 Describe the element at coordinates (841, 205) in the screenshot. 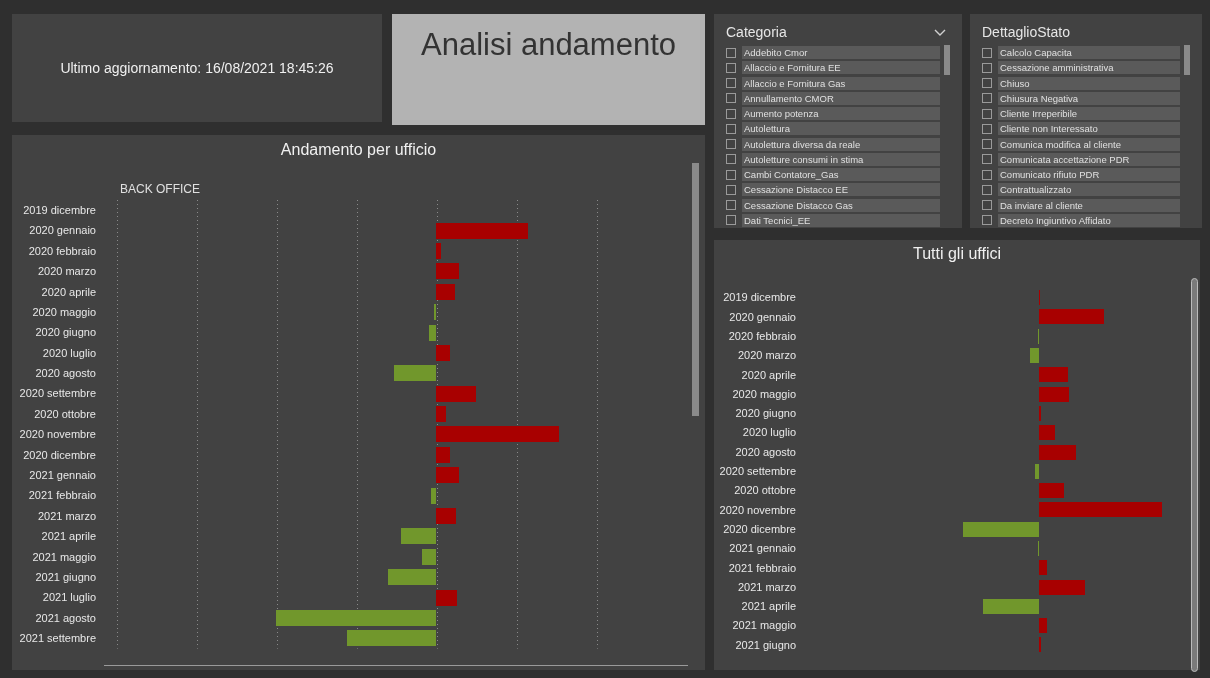

I see `slicer-item: Cessazione Distacco Gas` at that location.